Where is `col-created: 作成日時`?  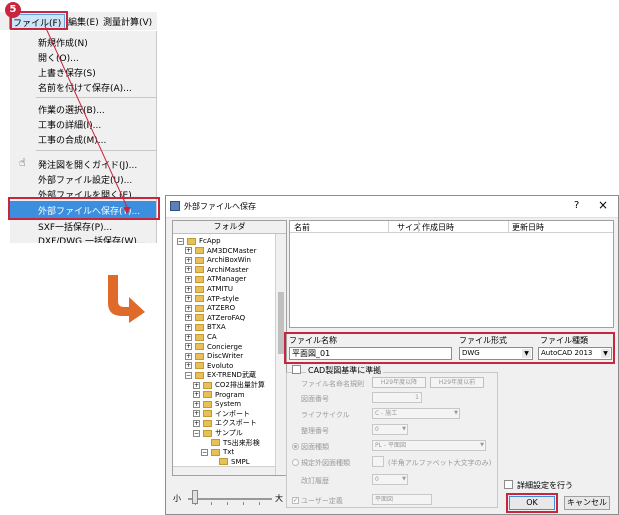
col-created: 作成日時 is located at coordinates (438, 227).